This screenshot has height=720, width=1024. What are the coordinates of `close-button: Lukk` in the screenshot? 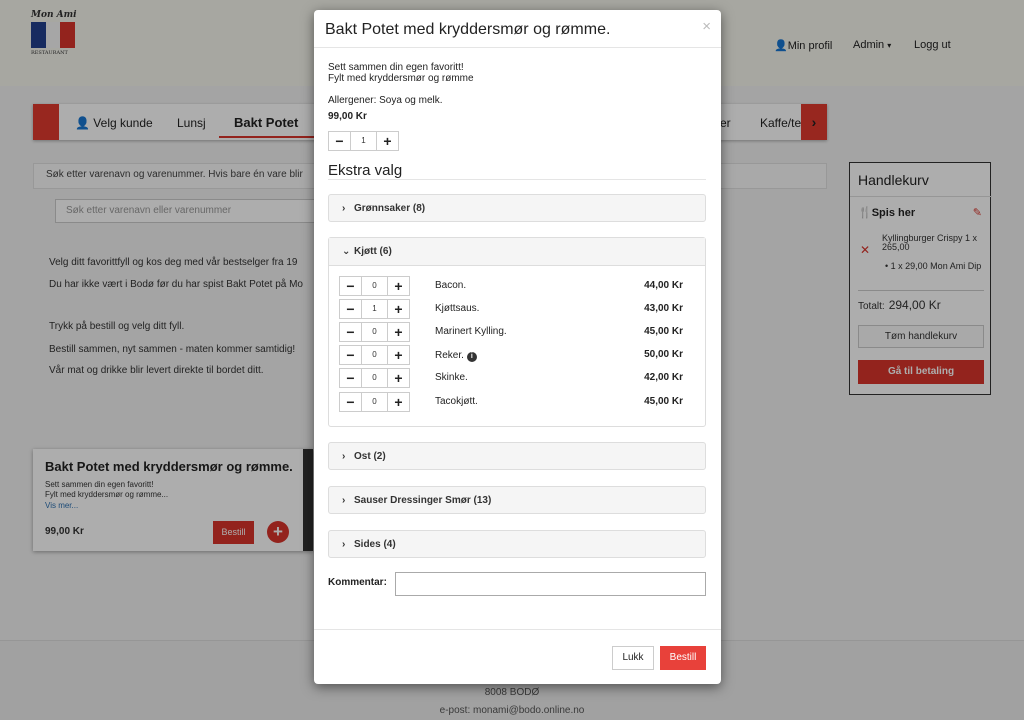 It's located at (633, 658).